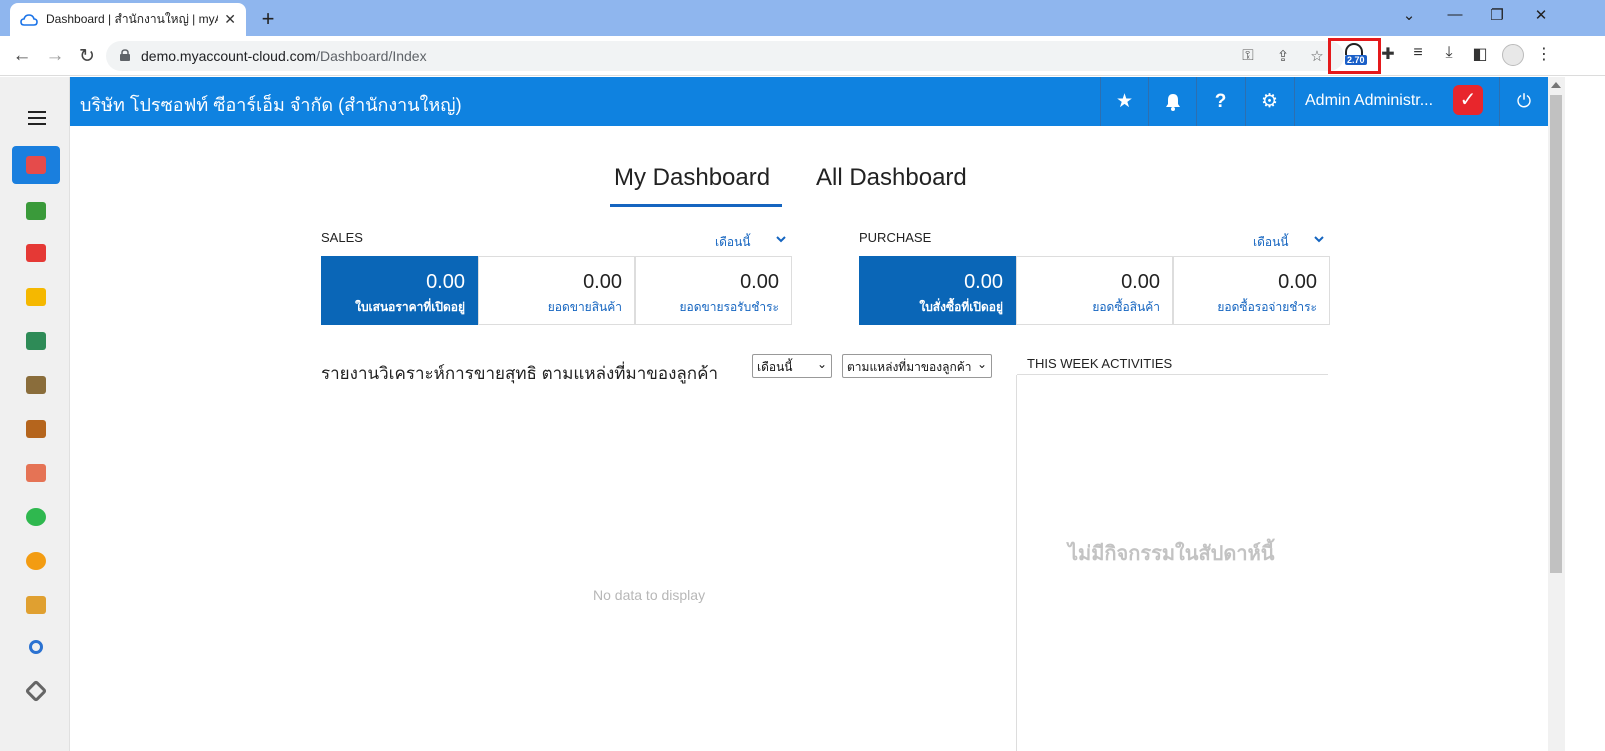  What do you see at coordinates (895, 237) in the screenshot?
I see `purchase-title: PURCHASE` at bounding box center [895, 237].